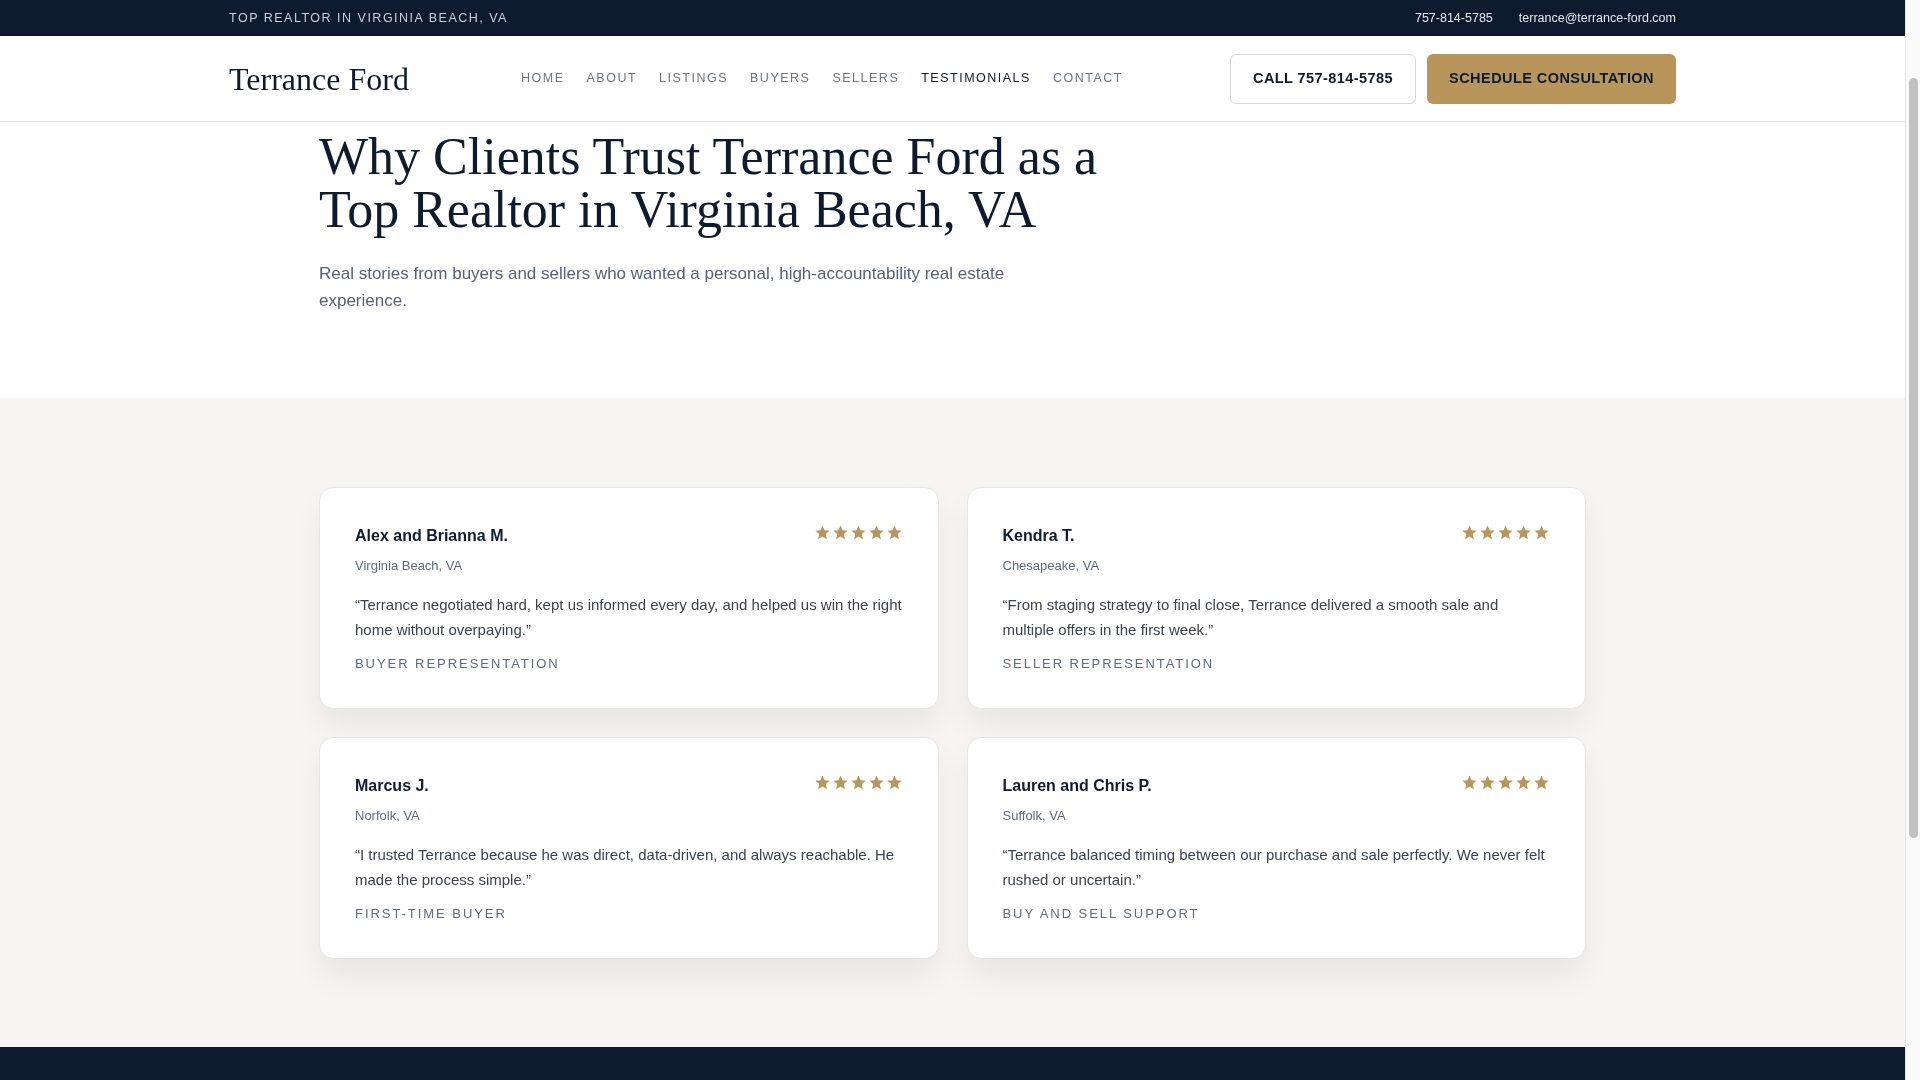  What do you see at coordinates (1597, 18) in the screenshot?
I see `email-link: terrance@terrance-ford.com` at bounding box center [1597, 18].